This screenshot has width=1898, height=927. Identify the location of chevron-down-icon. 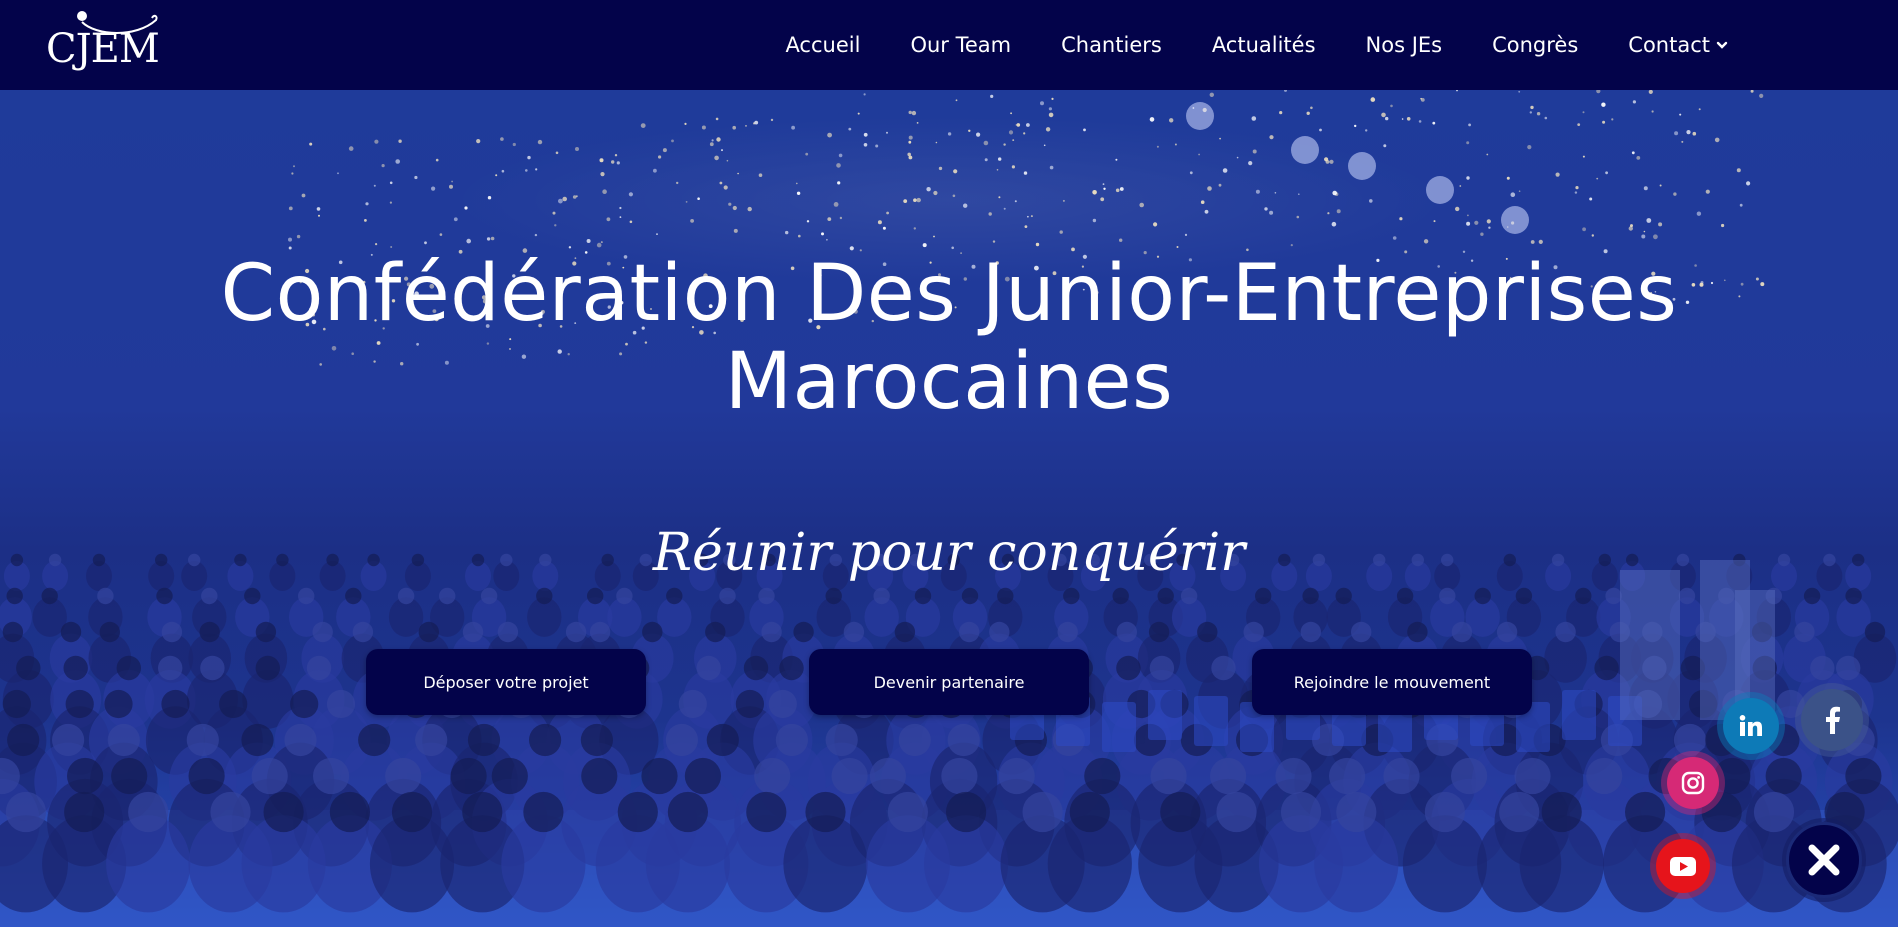
(1722, 45).